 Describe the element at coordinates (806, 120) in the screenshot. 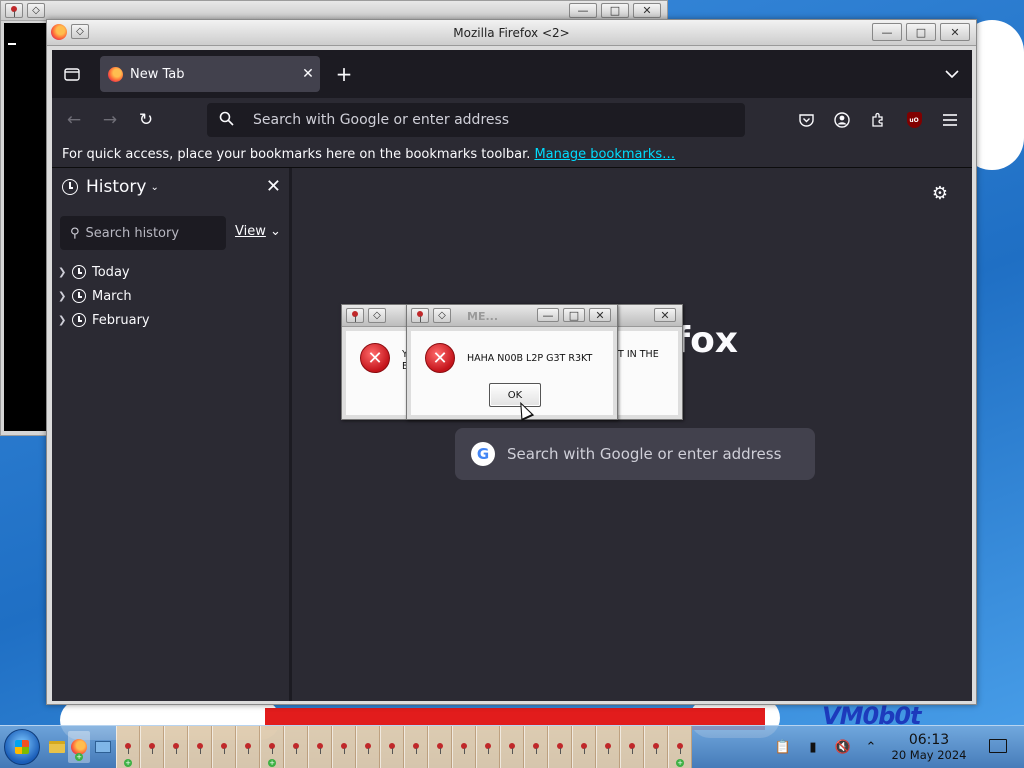

I see `pocket-icon` at that location.